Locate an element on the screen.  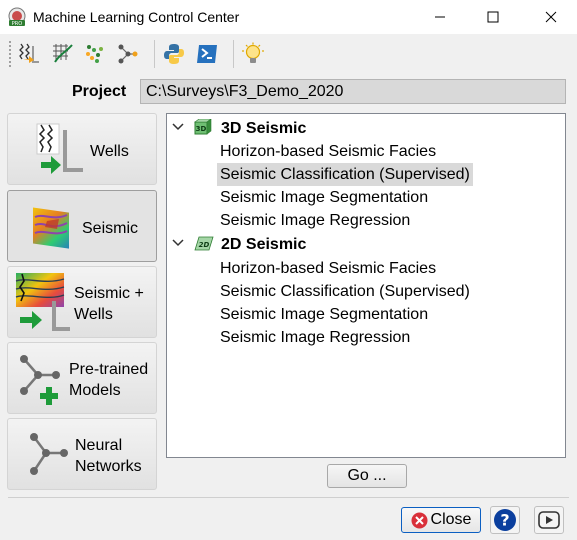
well-logs-icon is located at coordinates (29, 53).